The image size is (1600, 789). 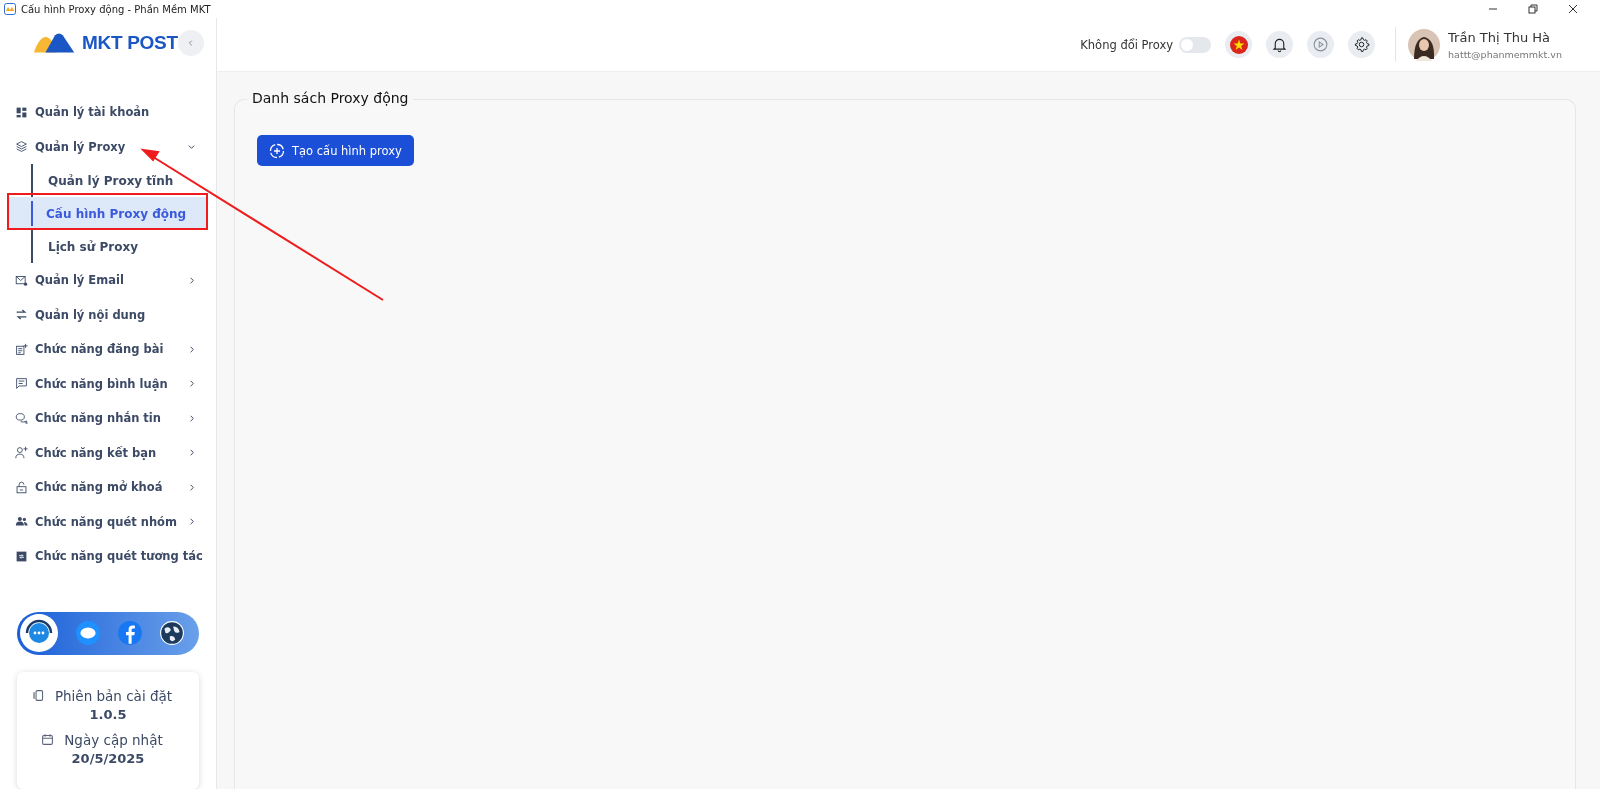 I want to click on swap-icon, so click(x=21, y=315).